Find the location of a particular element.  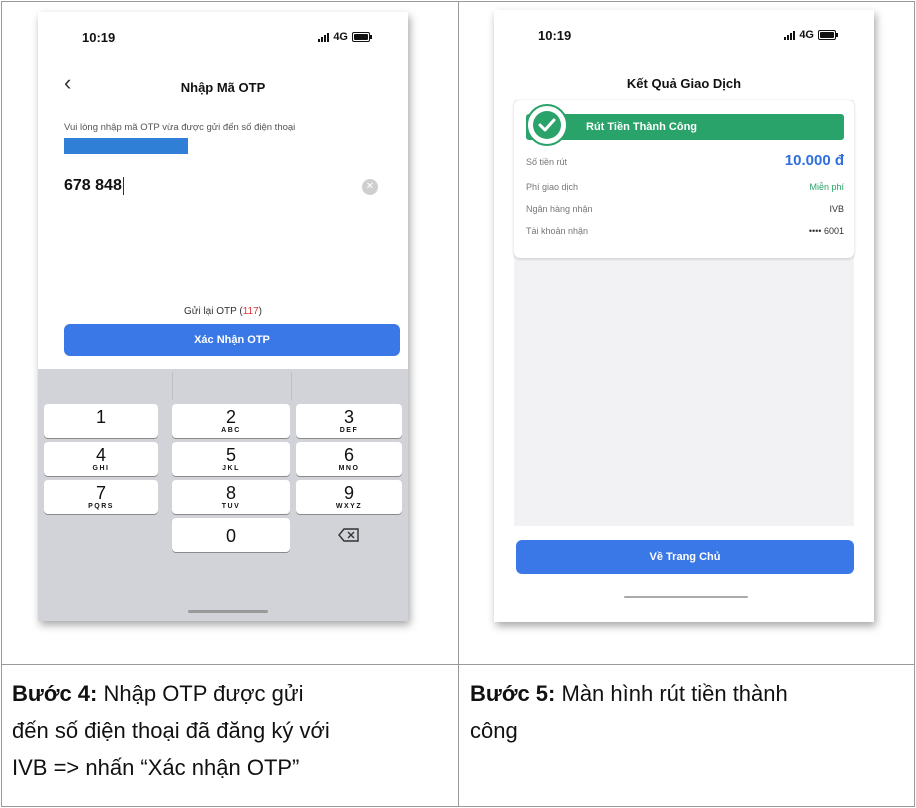

detail-label: Ngân hàng nhận is located at coordinates (559, 209).